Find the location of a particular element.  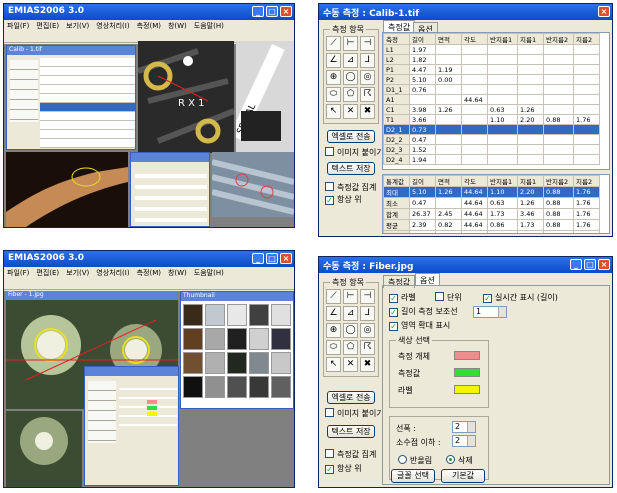

table-row: 합계 26.37 2.45 44.64 1.73 3.46 0.88 1.76 is located at coordinates (491, 214).